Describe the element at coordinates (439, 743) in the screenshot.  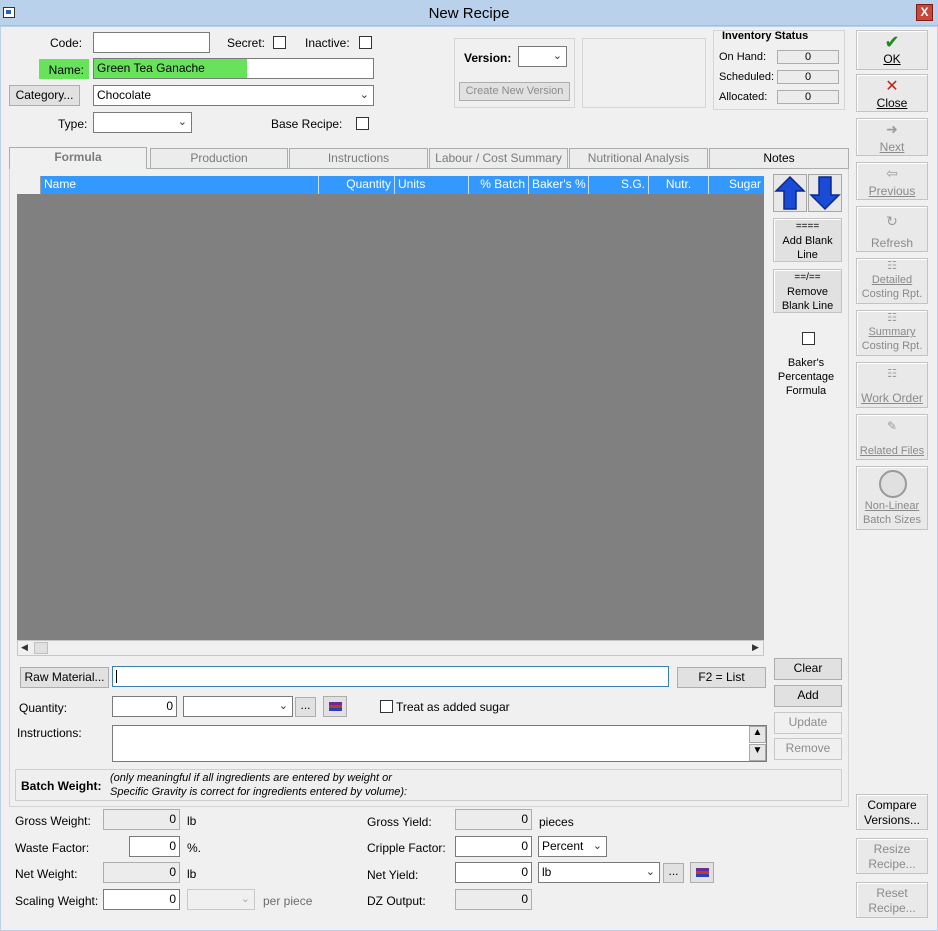
I see `instructions-textarea: ▲ ▼` at that location.